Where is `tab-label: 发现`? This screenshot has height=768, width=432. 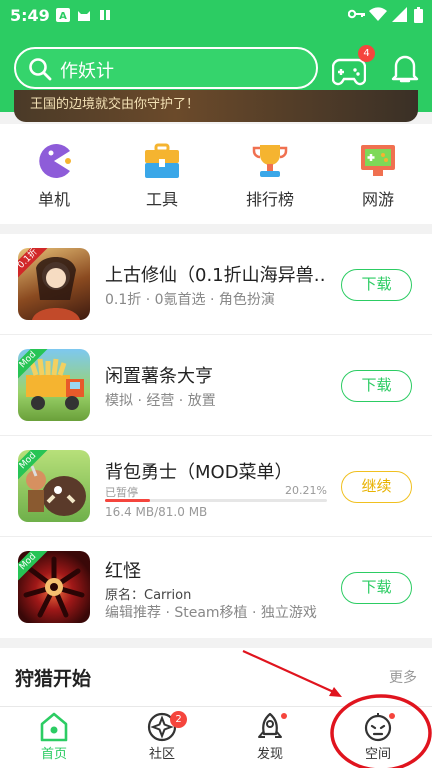
tab-label: 发现 is located at coordinates (269, 754).